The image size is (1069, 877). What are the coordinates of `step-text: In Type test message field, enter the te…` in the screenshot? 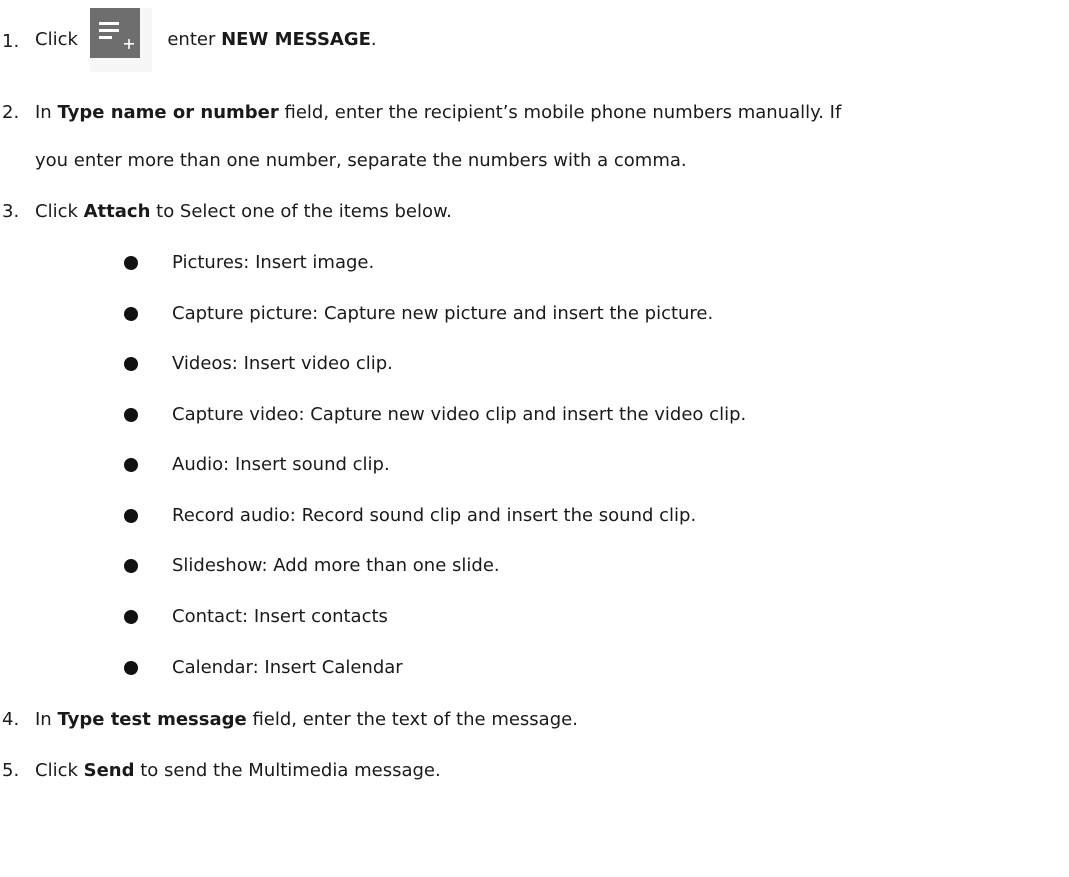 It's located at (306, 720).